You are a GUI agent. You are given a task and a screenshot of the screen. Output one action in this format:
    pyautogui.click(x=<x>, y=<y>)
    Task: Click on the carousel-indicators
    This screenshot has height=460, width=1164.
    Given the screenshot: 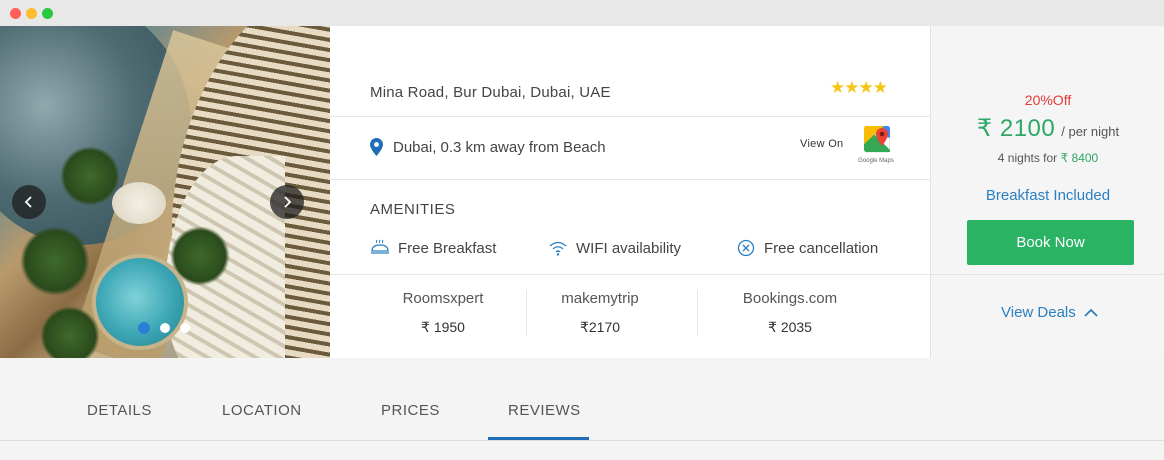 What is the action you would take?
    pyautogui.click(x=164, y=328)
    